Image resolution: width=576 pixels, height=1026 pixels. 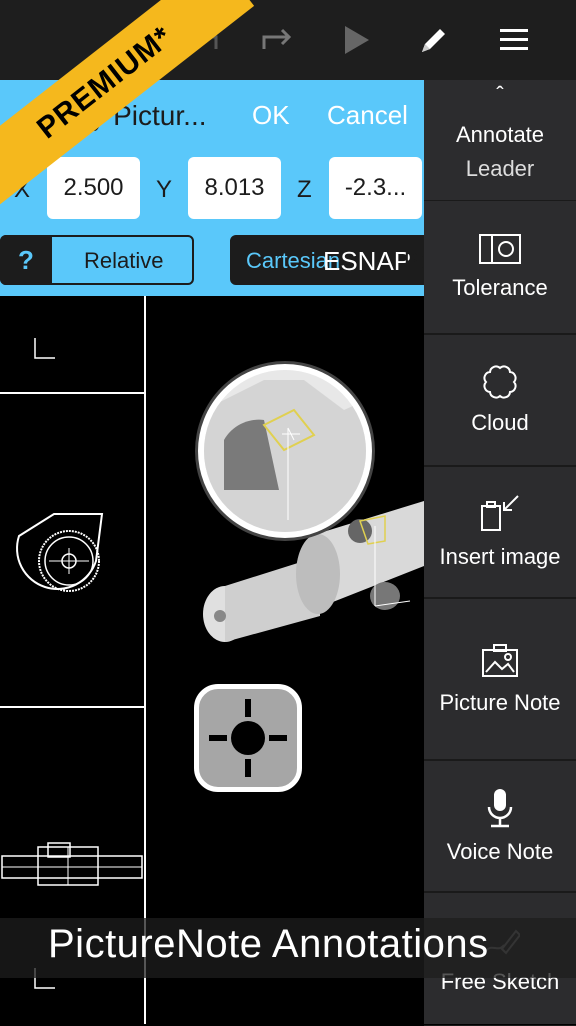 I want to click on help-label: ?, so click(x=26, y=259).